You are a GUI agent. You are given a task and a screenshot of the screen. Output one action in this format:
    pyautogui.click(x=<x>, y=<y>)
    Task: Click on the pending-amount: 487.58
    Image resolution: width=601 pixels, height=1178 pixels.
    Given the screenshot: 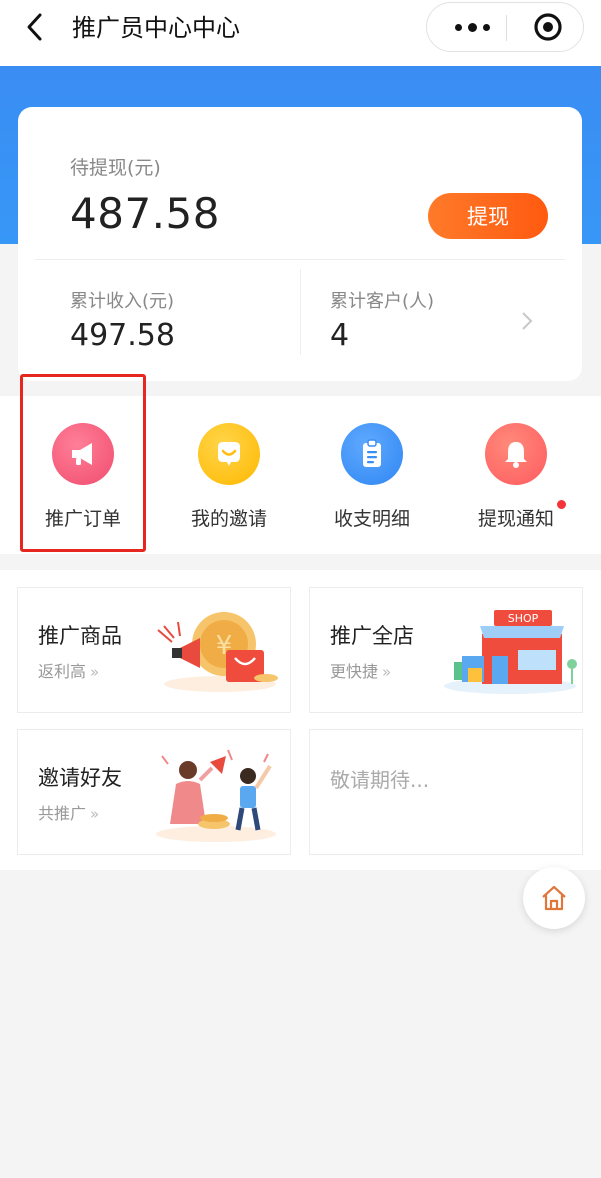 What is the action you would take?
    pyautogui.click(x=145, y=213)
    